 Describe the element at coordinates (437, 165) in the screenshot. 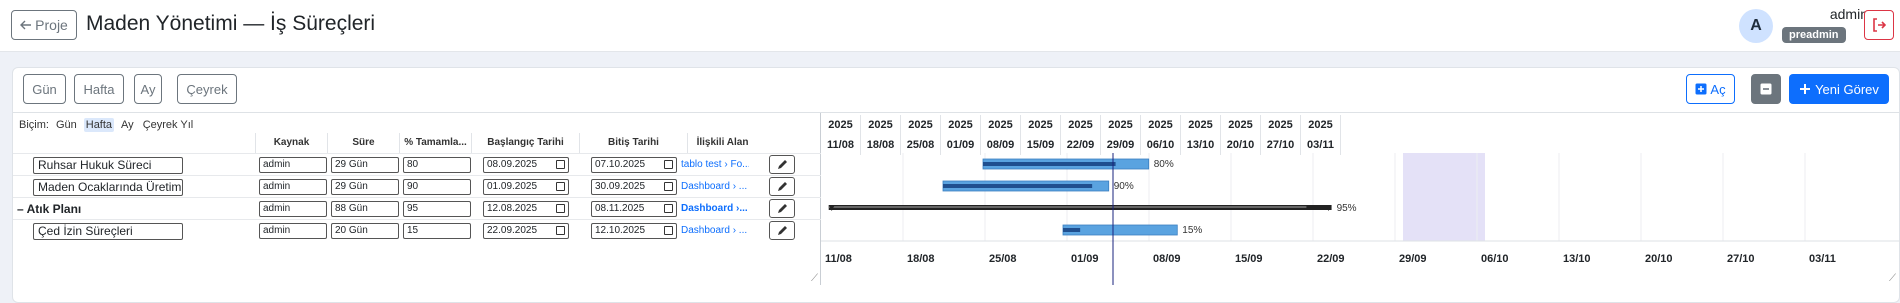

I see `percent-field: 80` at that location.